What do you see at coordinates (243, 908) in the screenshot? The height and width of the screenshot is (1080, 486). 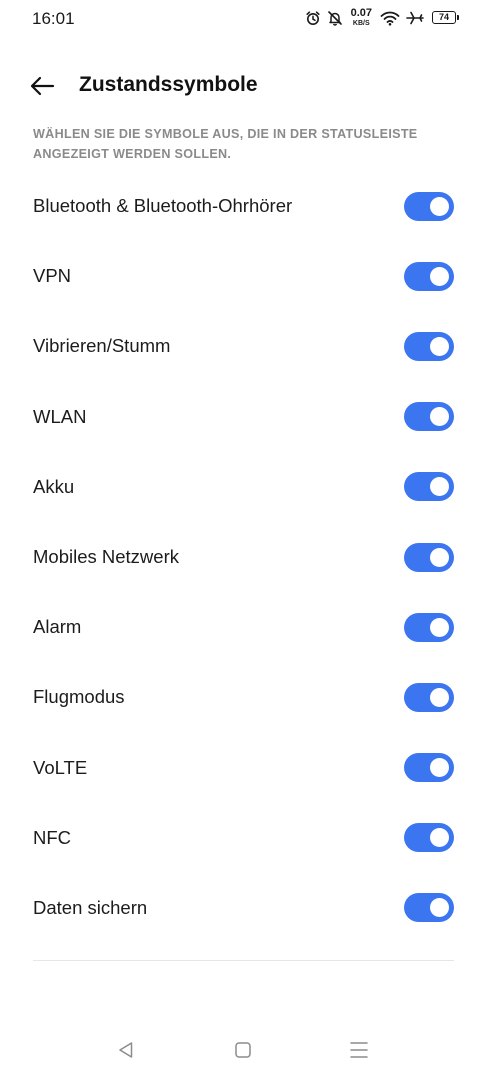 I see `toggle-row-data-saver: Daten sichern` at bounding box center [243, 908].